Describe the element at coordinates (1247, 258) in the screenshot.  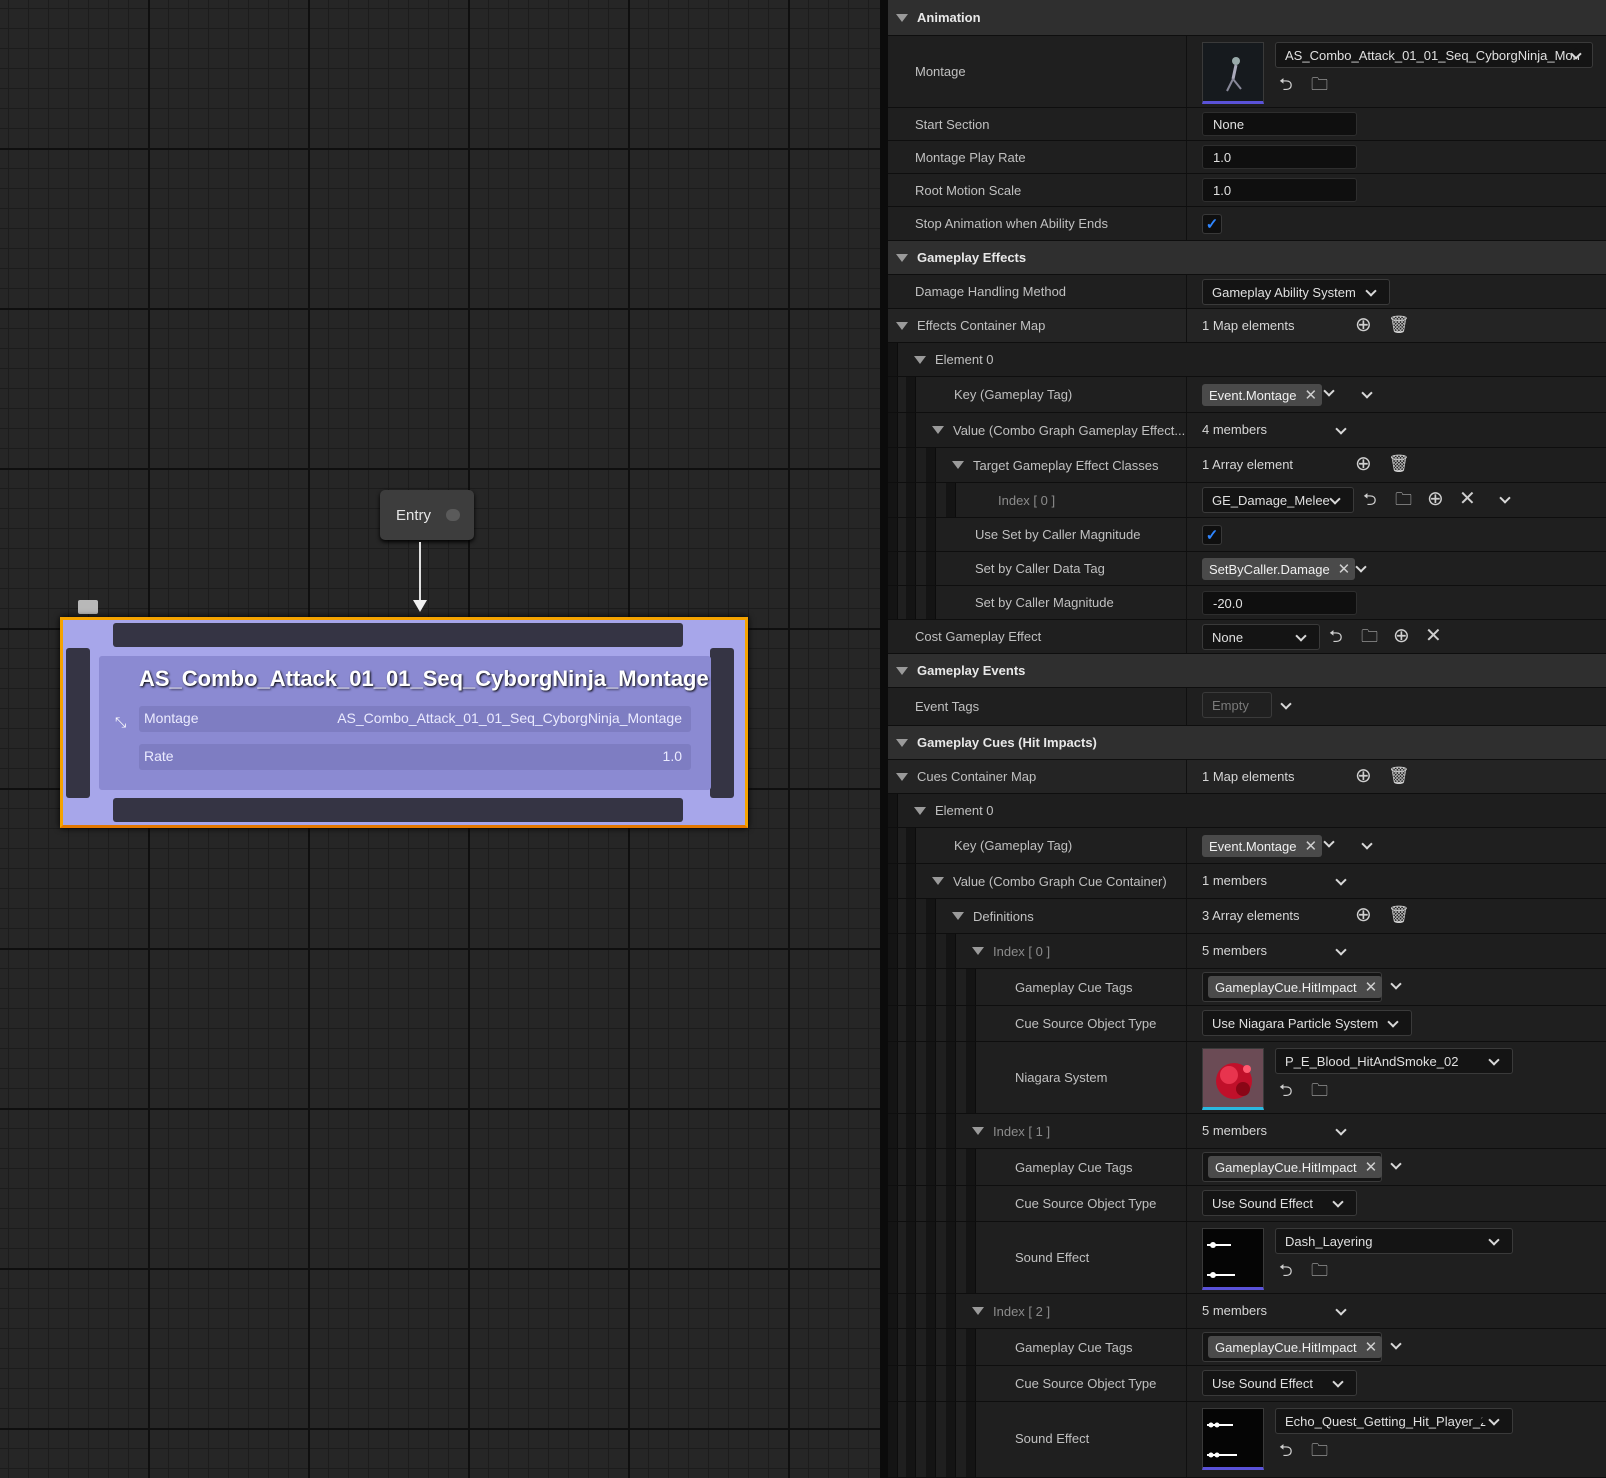
I see `category-gameplay-effects: Gameplay Effects` at that location.